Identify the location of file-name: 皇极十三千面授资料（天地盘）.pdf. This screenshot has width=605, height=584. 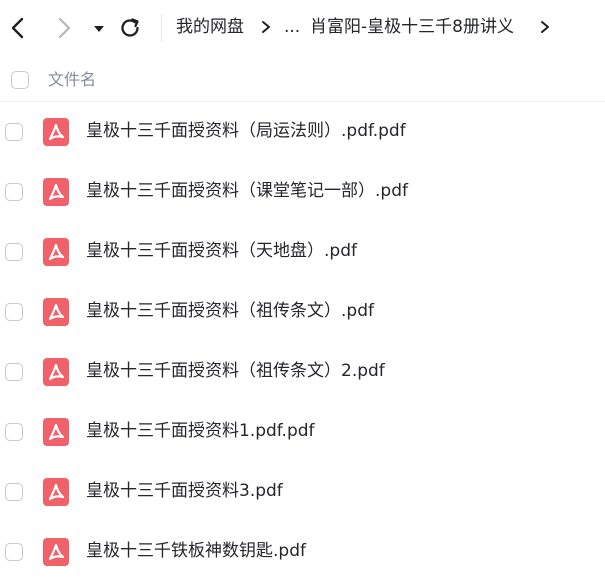
(221, 251).